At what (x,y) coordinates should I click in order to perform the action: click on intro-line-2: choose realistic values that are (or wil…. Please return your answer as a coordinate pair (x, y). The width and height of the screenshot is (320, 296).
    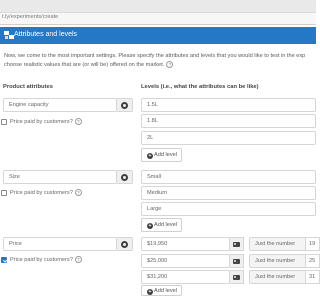
    Looking at the image, I should click on (84, 64).